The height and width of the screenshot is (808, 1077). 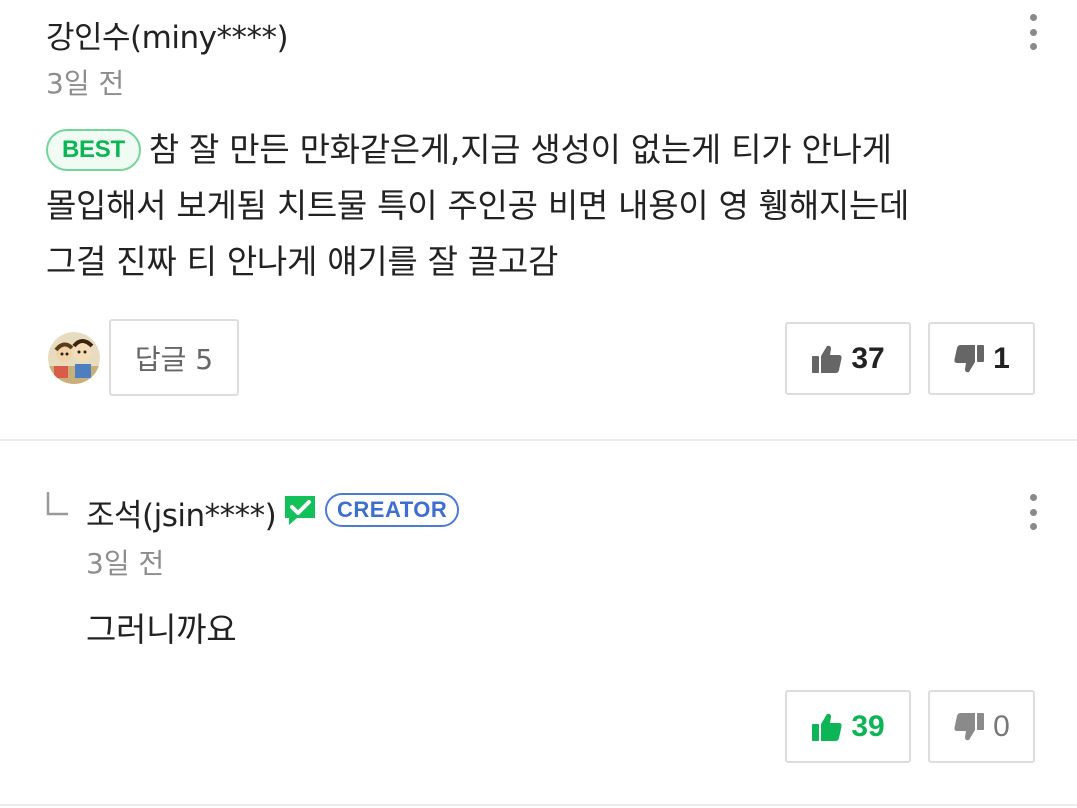 What do you see at coordinates (392, 510) in the screenshot?
I see `creator-badge: CREATOR` at bounding box center [392, 510].